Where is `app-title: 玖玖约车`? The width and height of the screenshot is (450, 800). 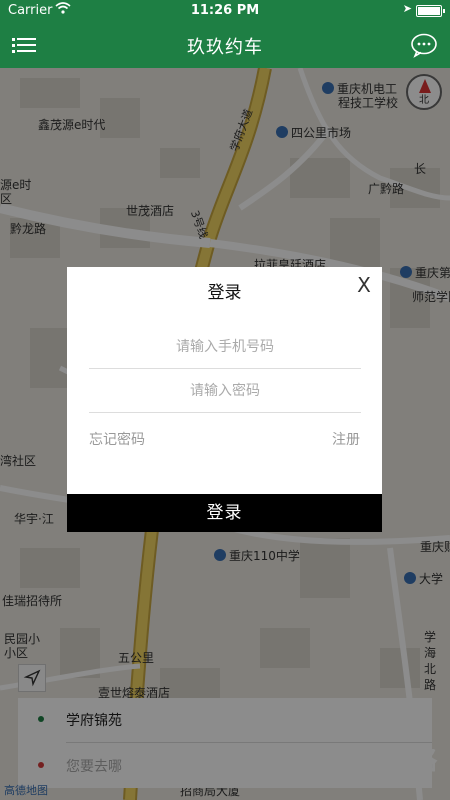
app-title: 玖玖约车 is located at coordinates (225, 47).